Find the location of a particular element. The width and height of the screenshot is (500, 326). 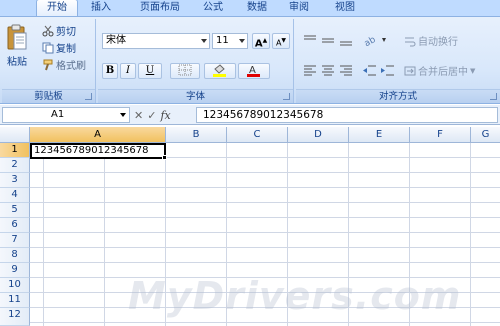

format-painter-button: 格式刷 is located at coordinates (64, 64).